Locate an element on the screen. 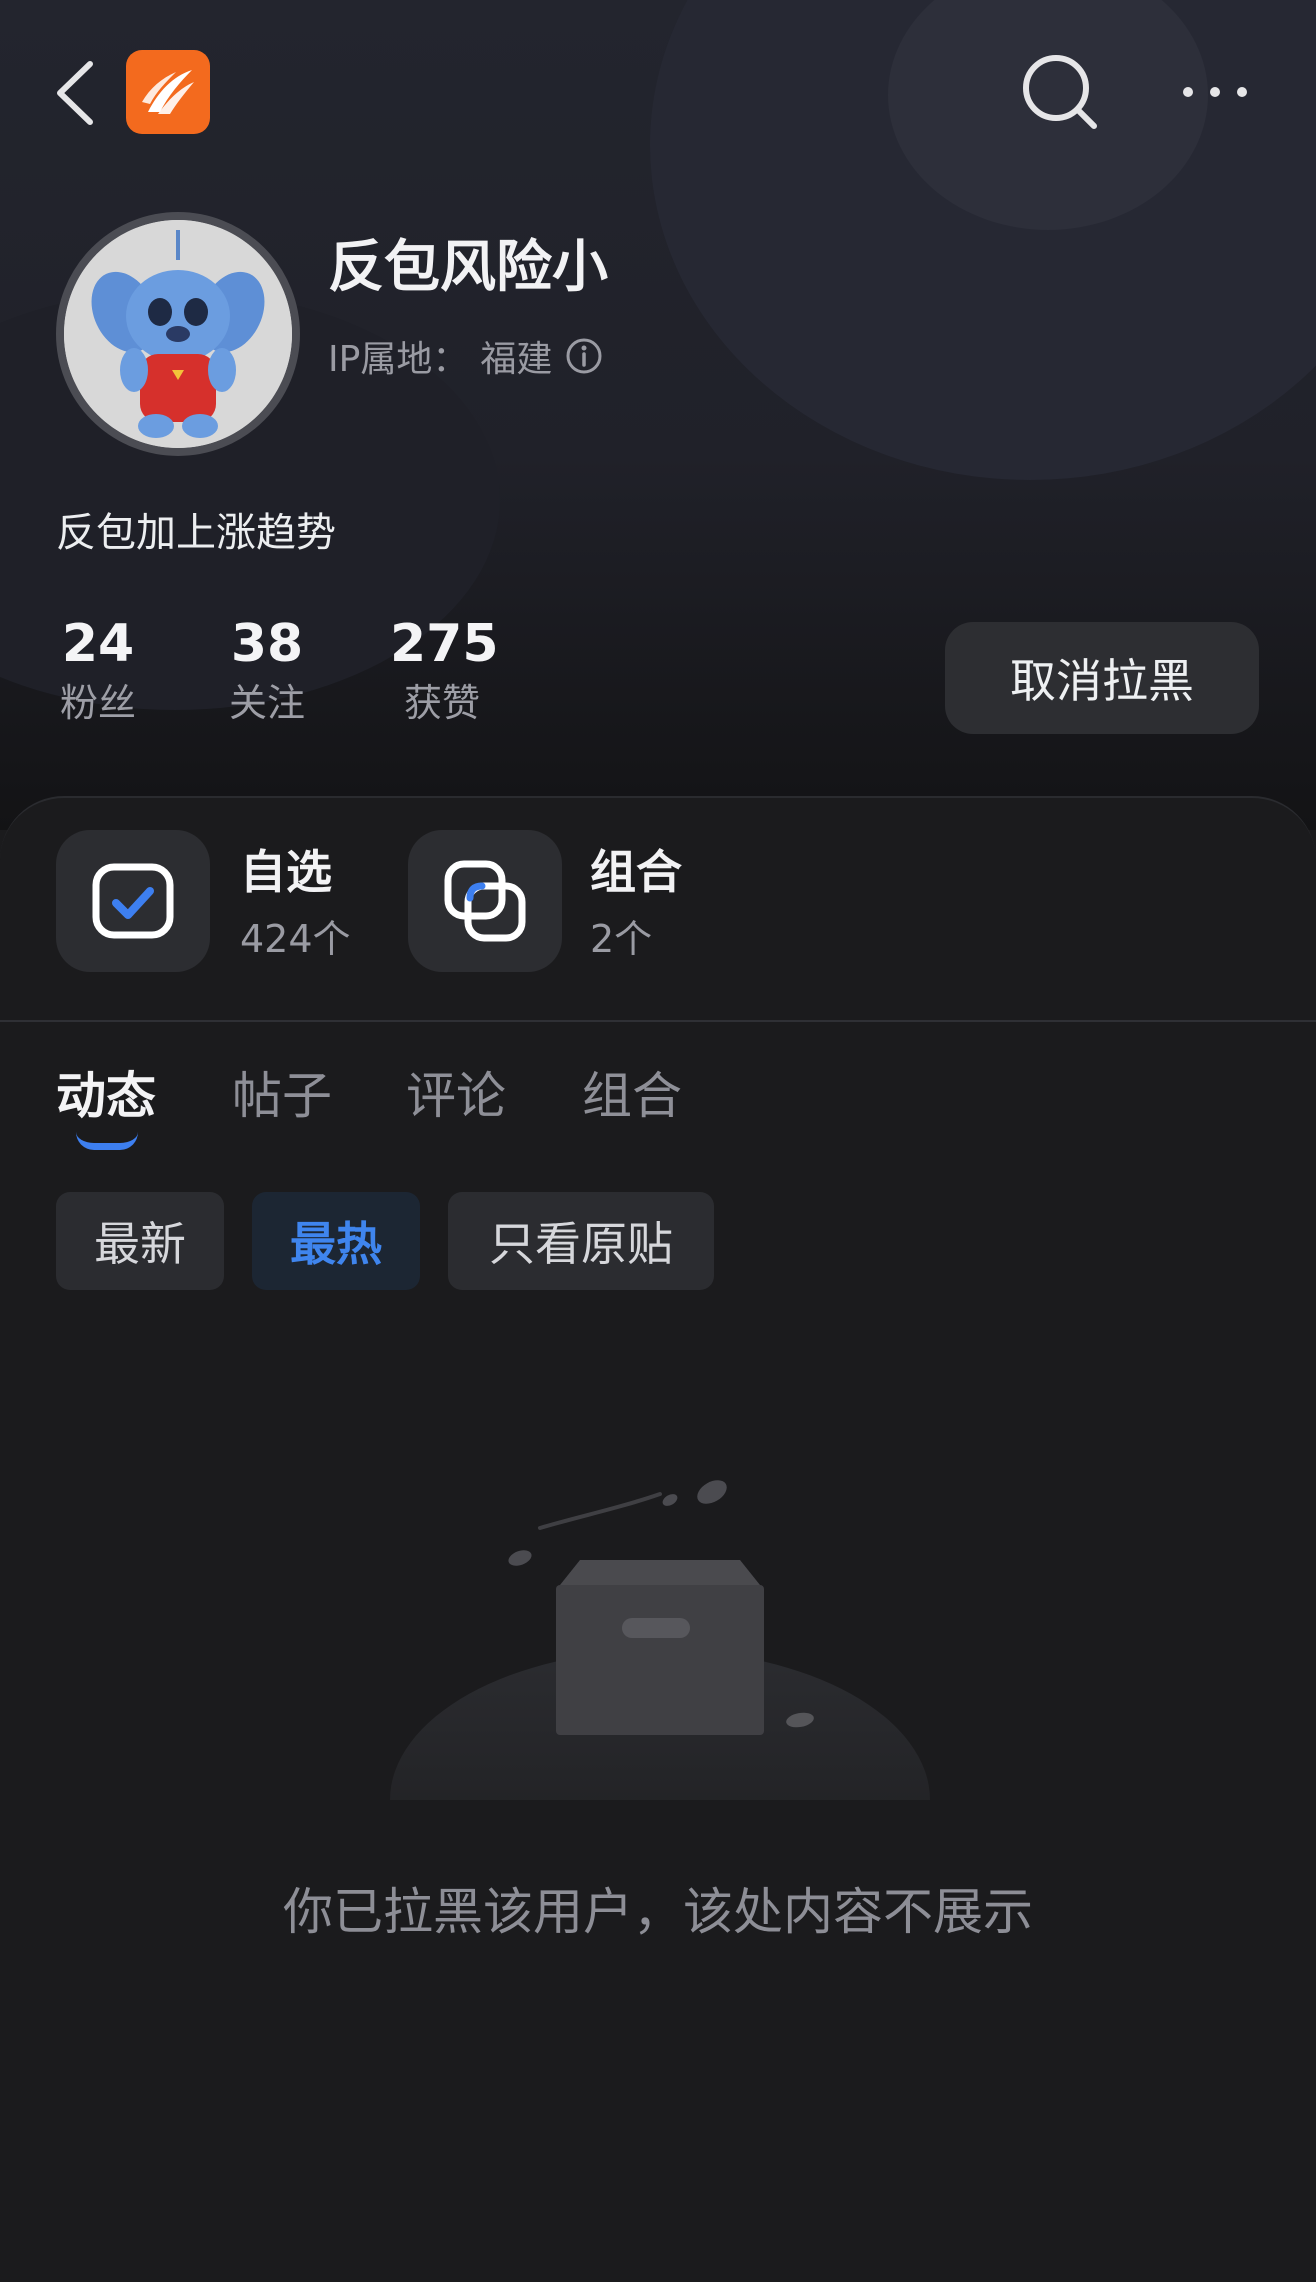 This screenshot has height=2282, width=1316. stat-following-value: 38 is located at coordinates (267, 644).